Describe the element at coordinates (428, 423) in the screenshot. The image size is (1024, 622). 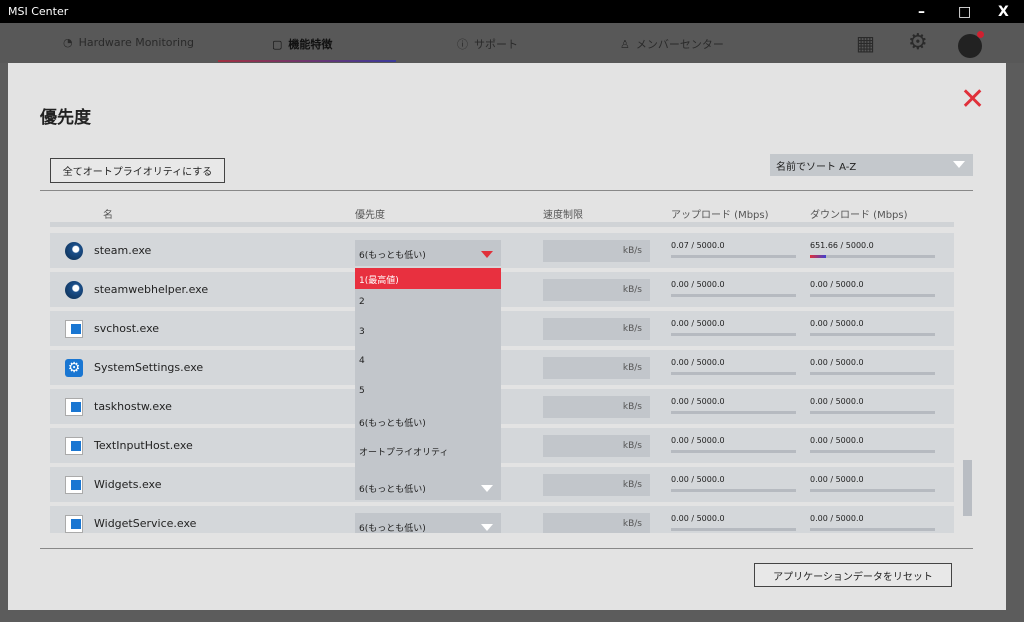
I see `priority-option: 6(もっとも低い)` at that location.